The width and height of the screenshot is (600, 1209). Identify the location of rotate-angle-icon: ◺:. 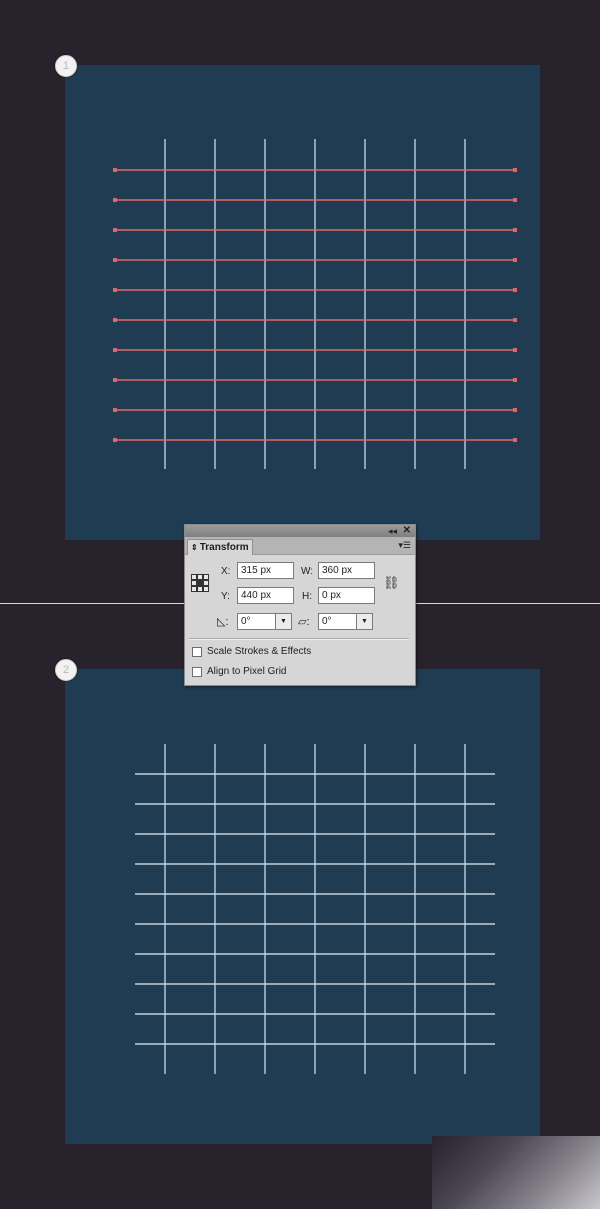
(223, 622).